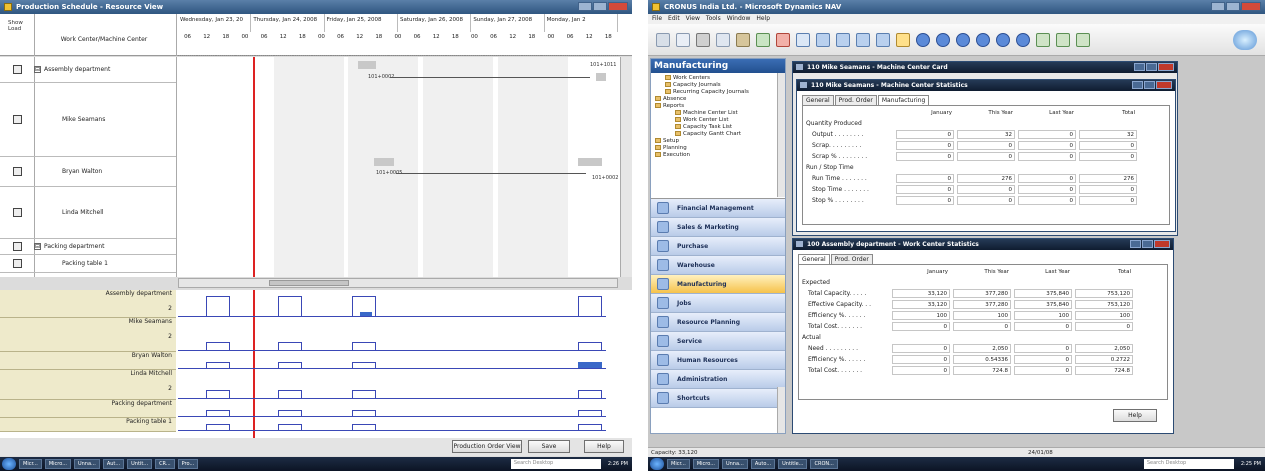  Describe the element at coordinates (555, 464) in the screenshot. I see `desktop-search-input: Search Desktop` at that location.